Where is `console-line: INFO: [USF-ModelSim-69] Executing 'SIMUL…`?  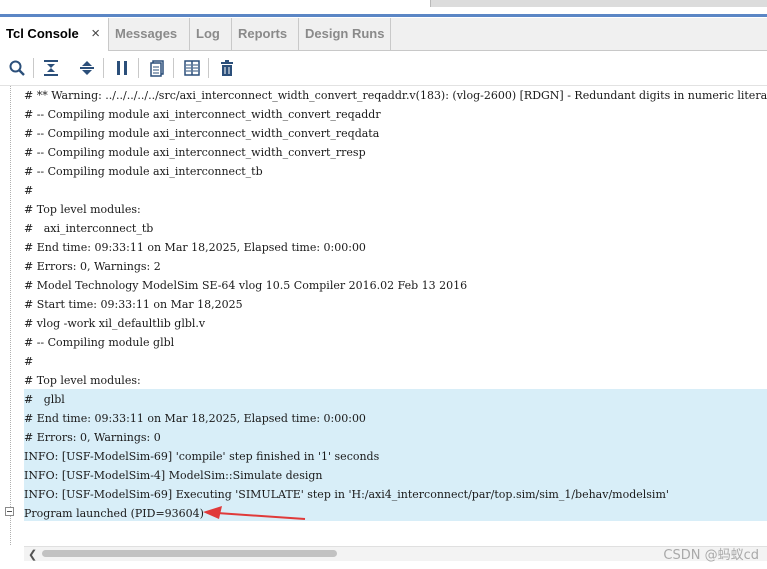
console-line: INFO: [USF-ModelSim-69] Executing 'SIMUL… is located at coordinates (346, 494).